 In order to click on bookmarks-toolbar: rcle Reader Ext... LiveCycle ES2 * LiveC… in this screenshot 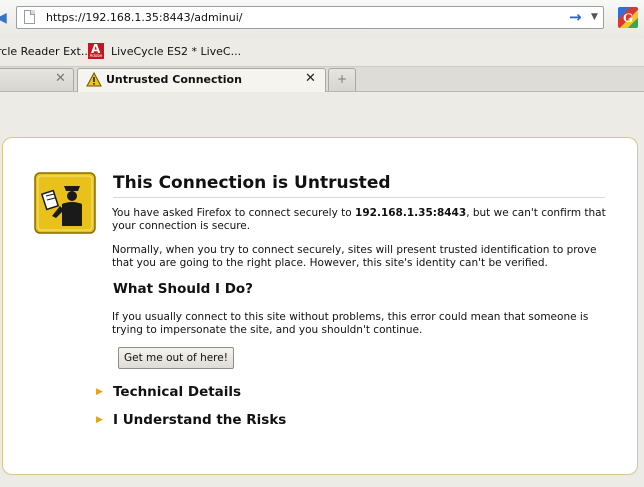, I will do `click(322, 52)`.